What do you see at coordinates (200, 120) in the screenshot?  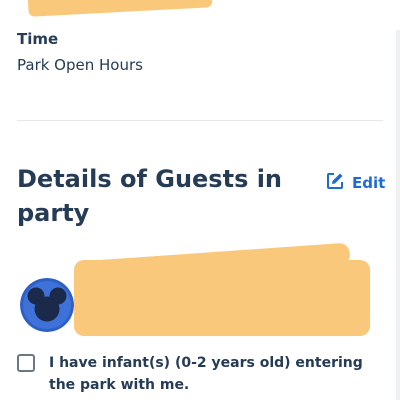 I see `section-divider` at bounding box center [200, 120].